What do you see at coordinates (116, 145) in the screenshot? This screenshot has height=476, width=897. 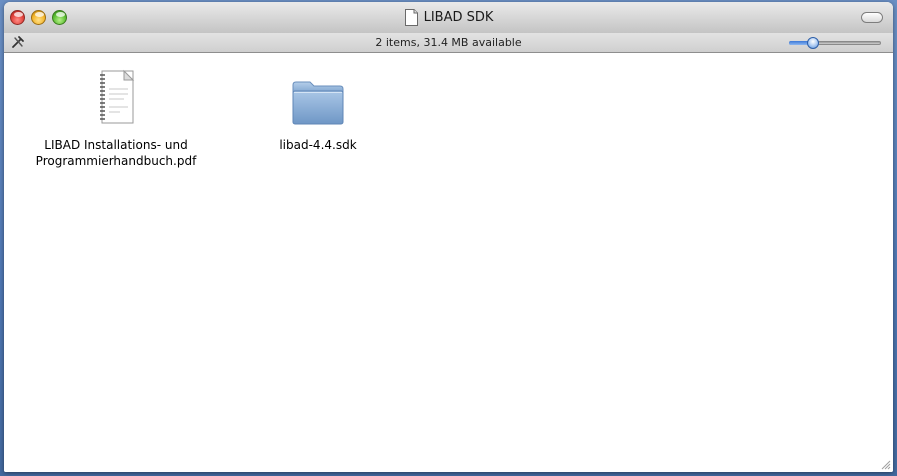 I see `file-item-label-line: LIBAD Installations- und` at bounding box center [116, 145].